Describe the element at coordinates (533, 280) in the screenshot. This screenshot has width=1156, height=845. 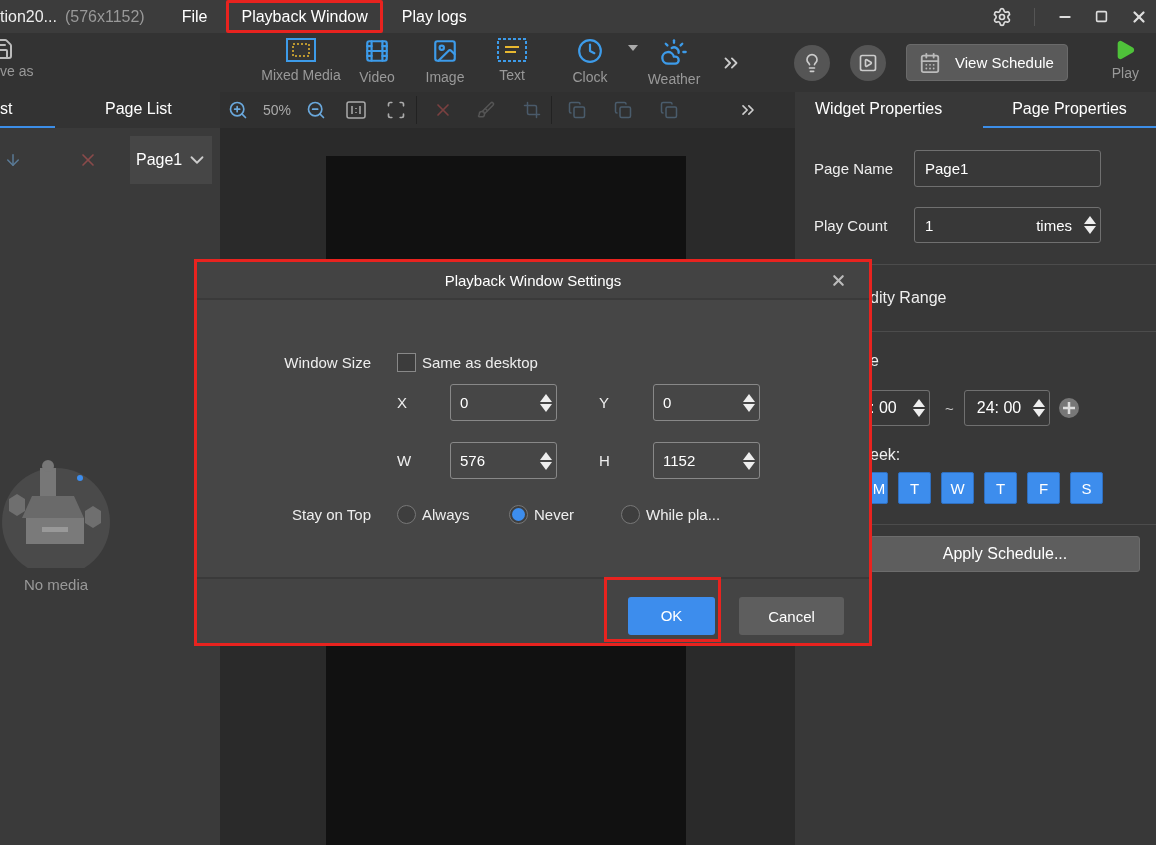
I see `dialog-title: Playback Window Settings` at that location.